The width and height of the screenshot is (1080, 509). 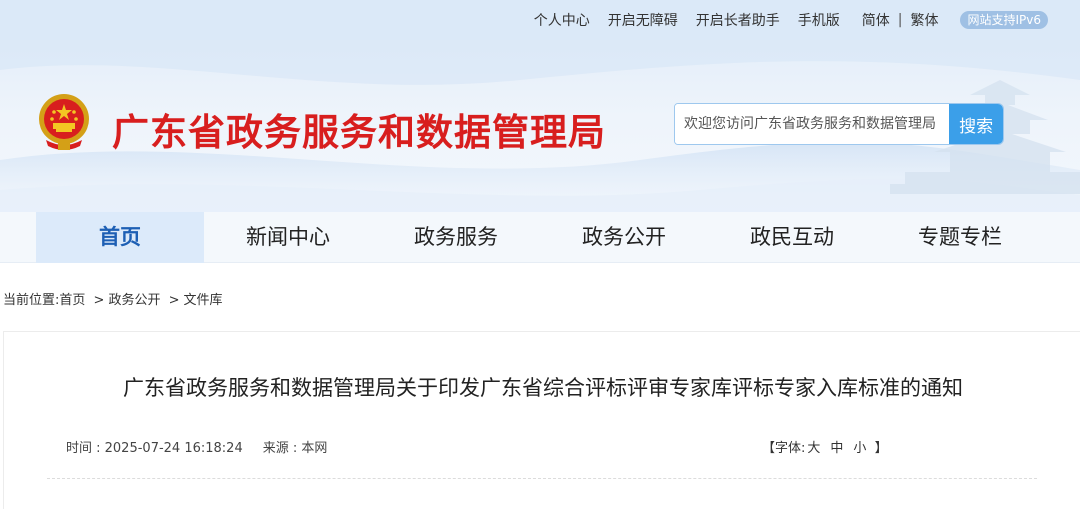 I want to click on font-size-label: 【字体:, so click(x=784, y=448).